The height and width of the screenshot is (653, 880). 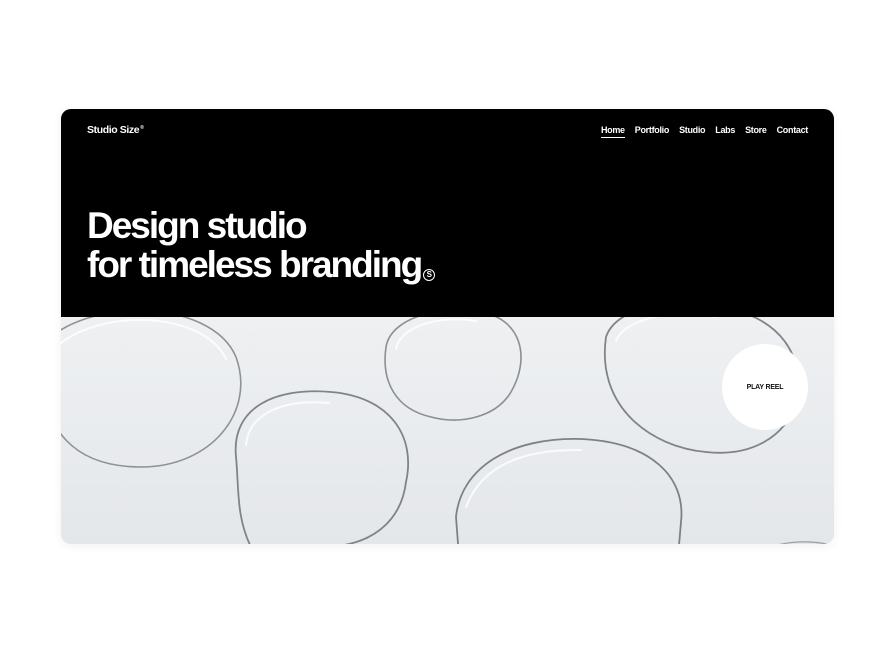 I want to click on hero-headline: Design studio for timeless branding S, so click(x=261, y=245).